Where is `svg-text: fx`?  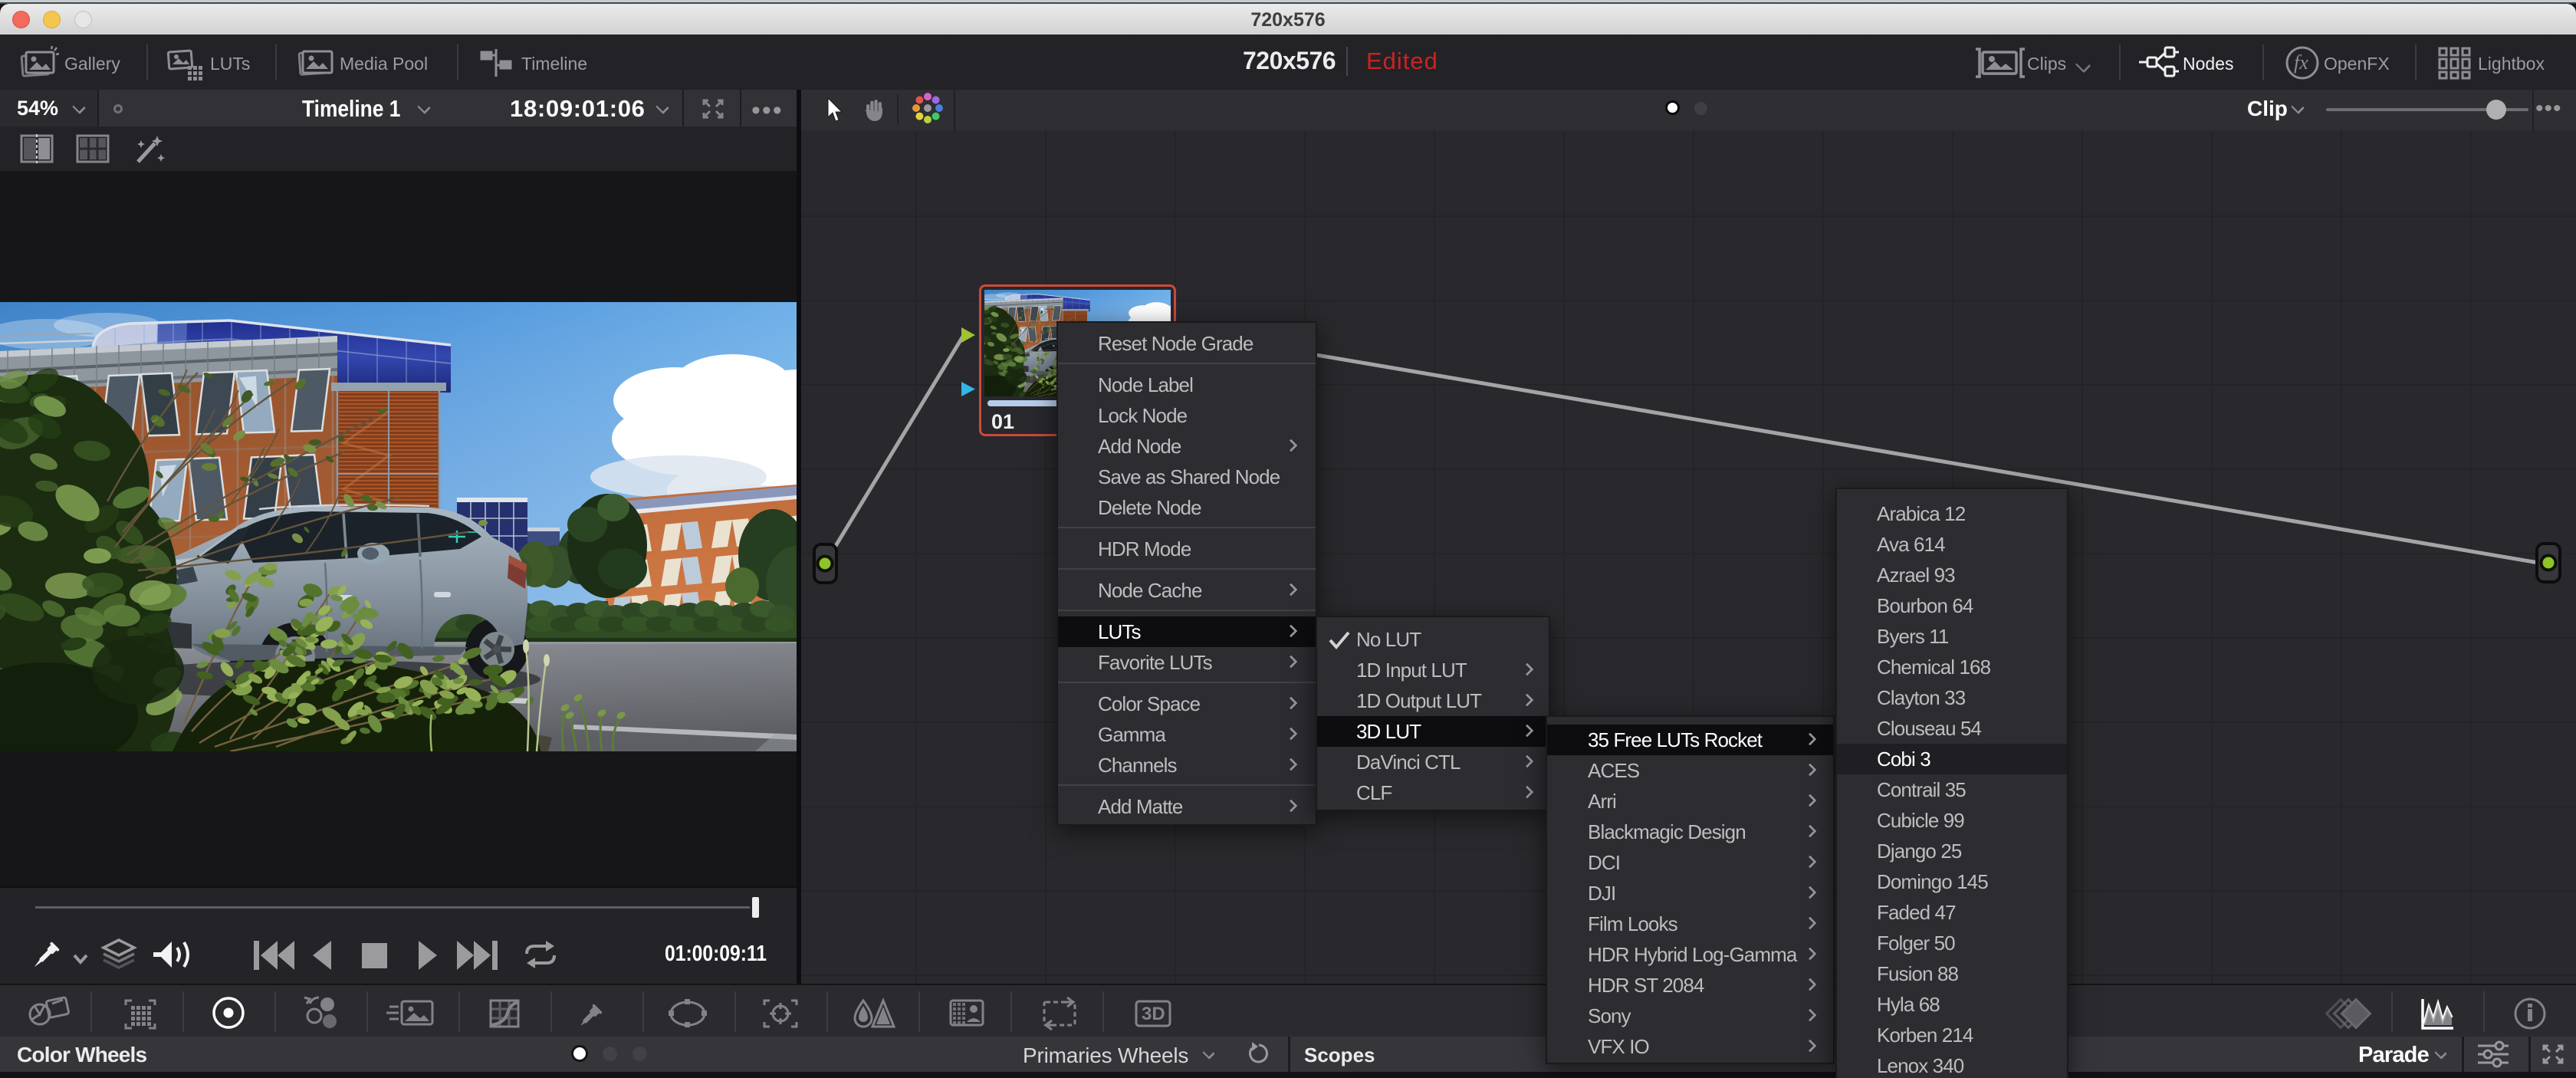 svg-text: fx is located at coordinates (2301, 63).